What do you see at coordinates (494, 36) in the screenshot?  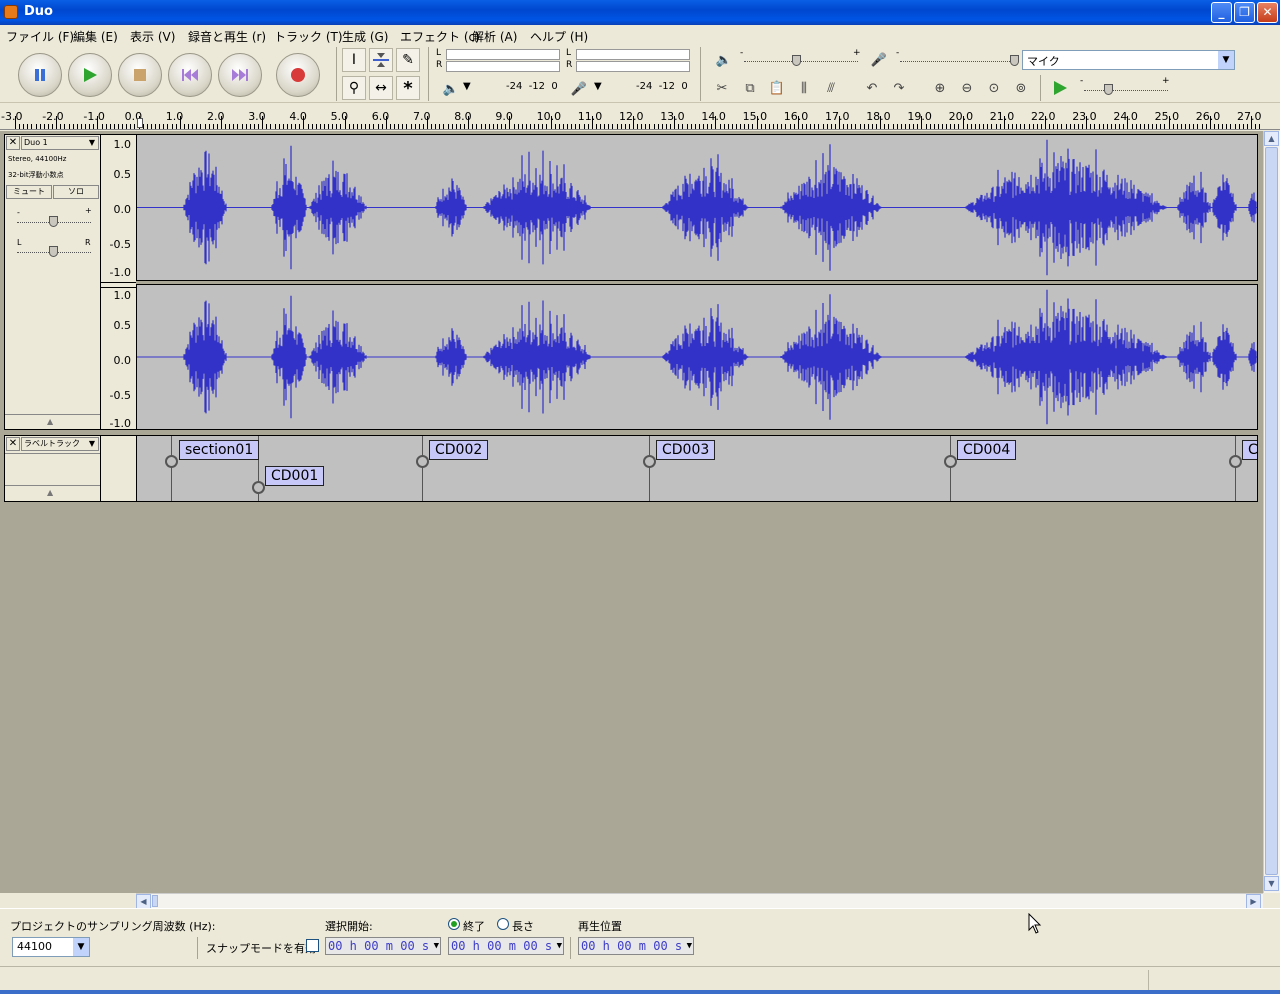 I see `menu-analyze: 解析 (A)` at bounding box center [494, 36].